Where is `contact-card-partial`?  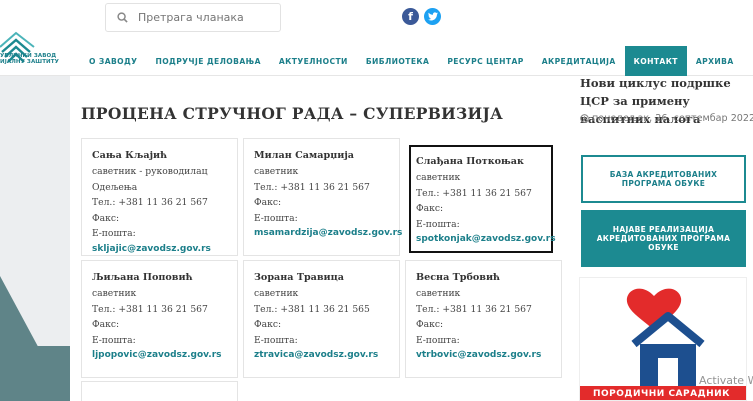
contact-card-partial is located at coordinates (159, 391).